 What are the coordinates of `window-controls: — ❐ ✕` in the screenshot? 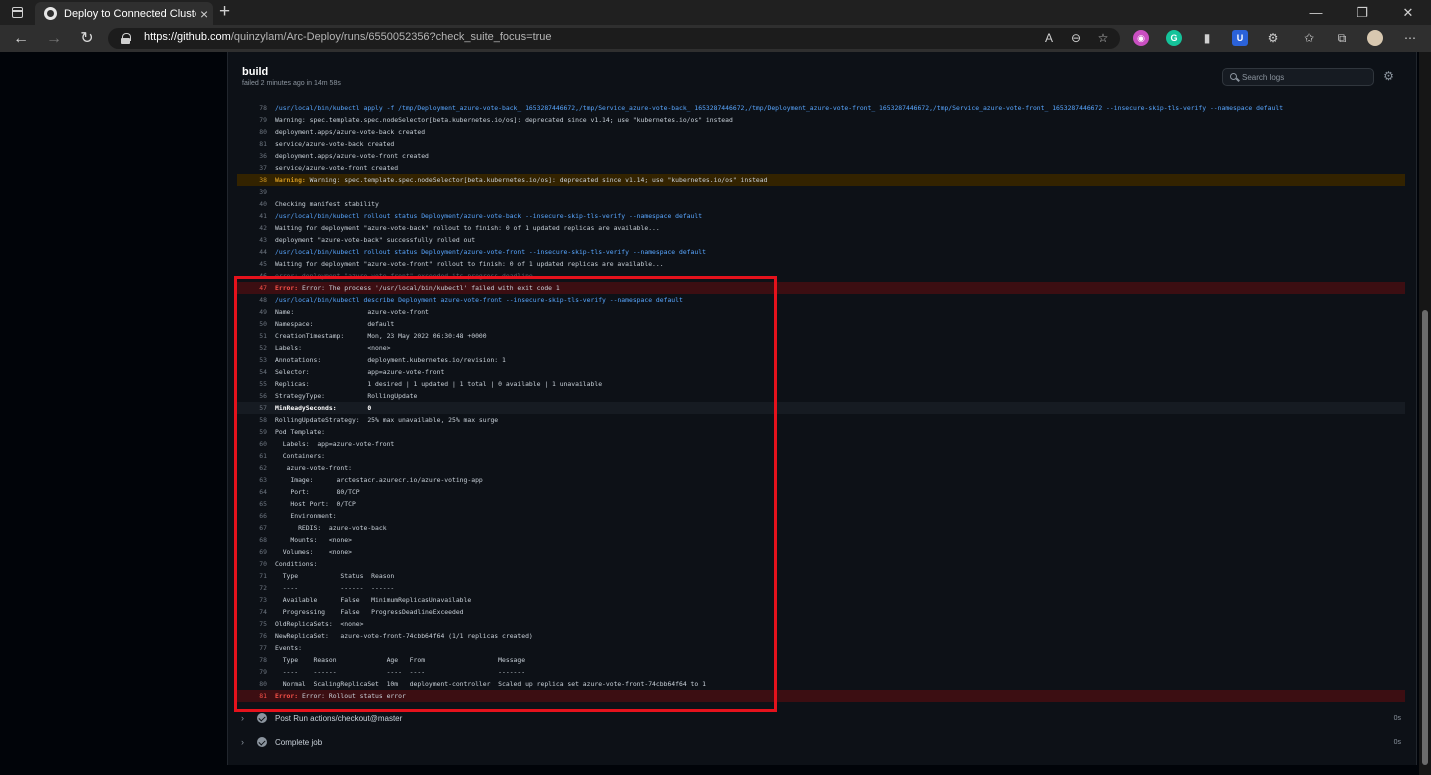 It's located at (1362, 12).